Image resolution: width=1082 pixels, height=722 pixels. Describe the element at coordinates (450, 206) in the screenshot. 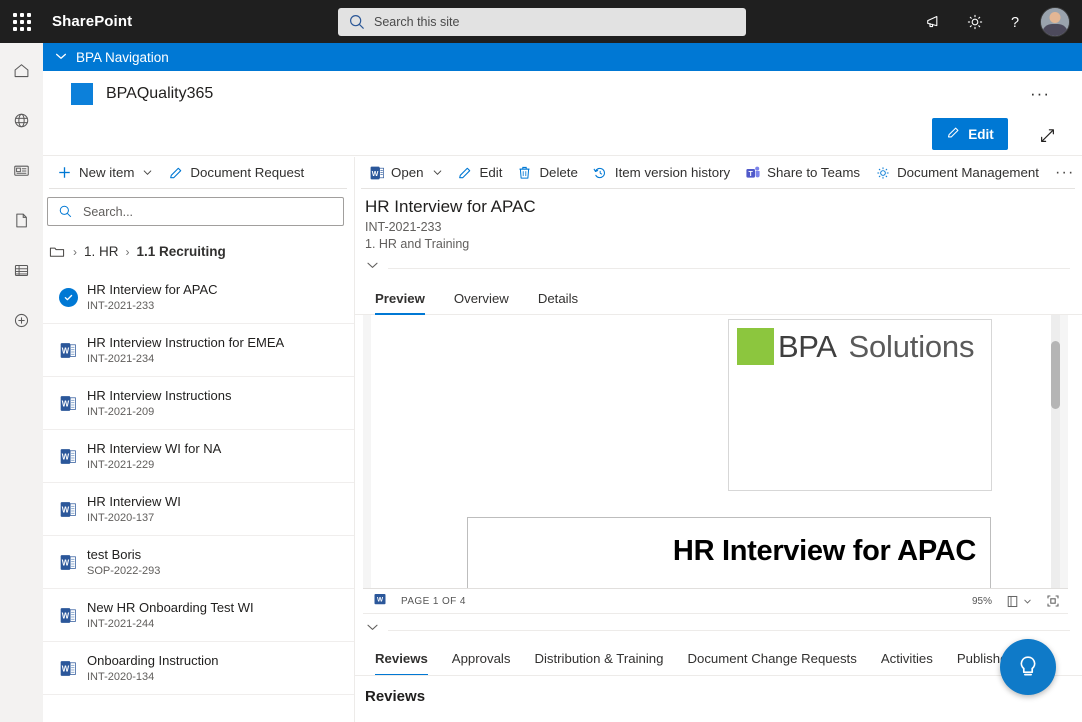

I see `page-title: HR Interview for APAC` at that location.